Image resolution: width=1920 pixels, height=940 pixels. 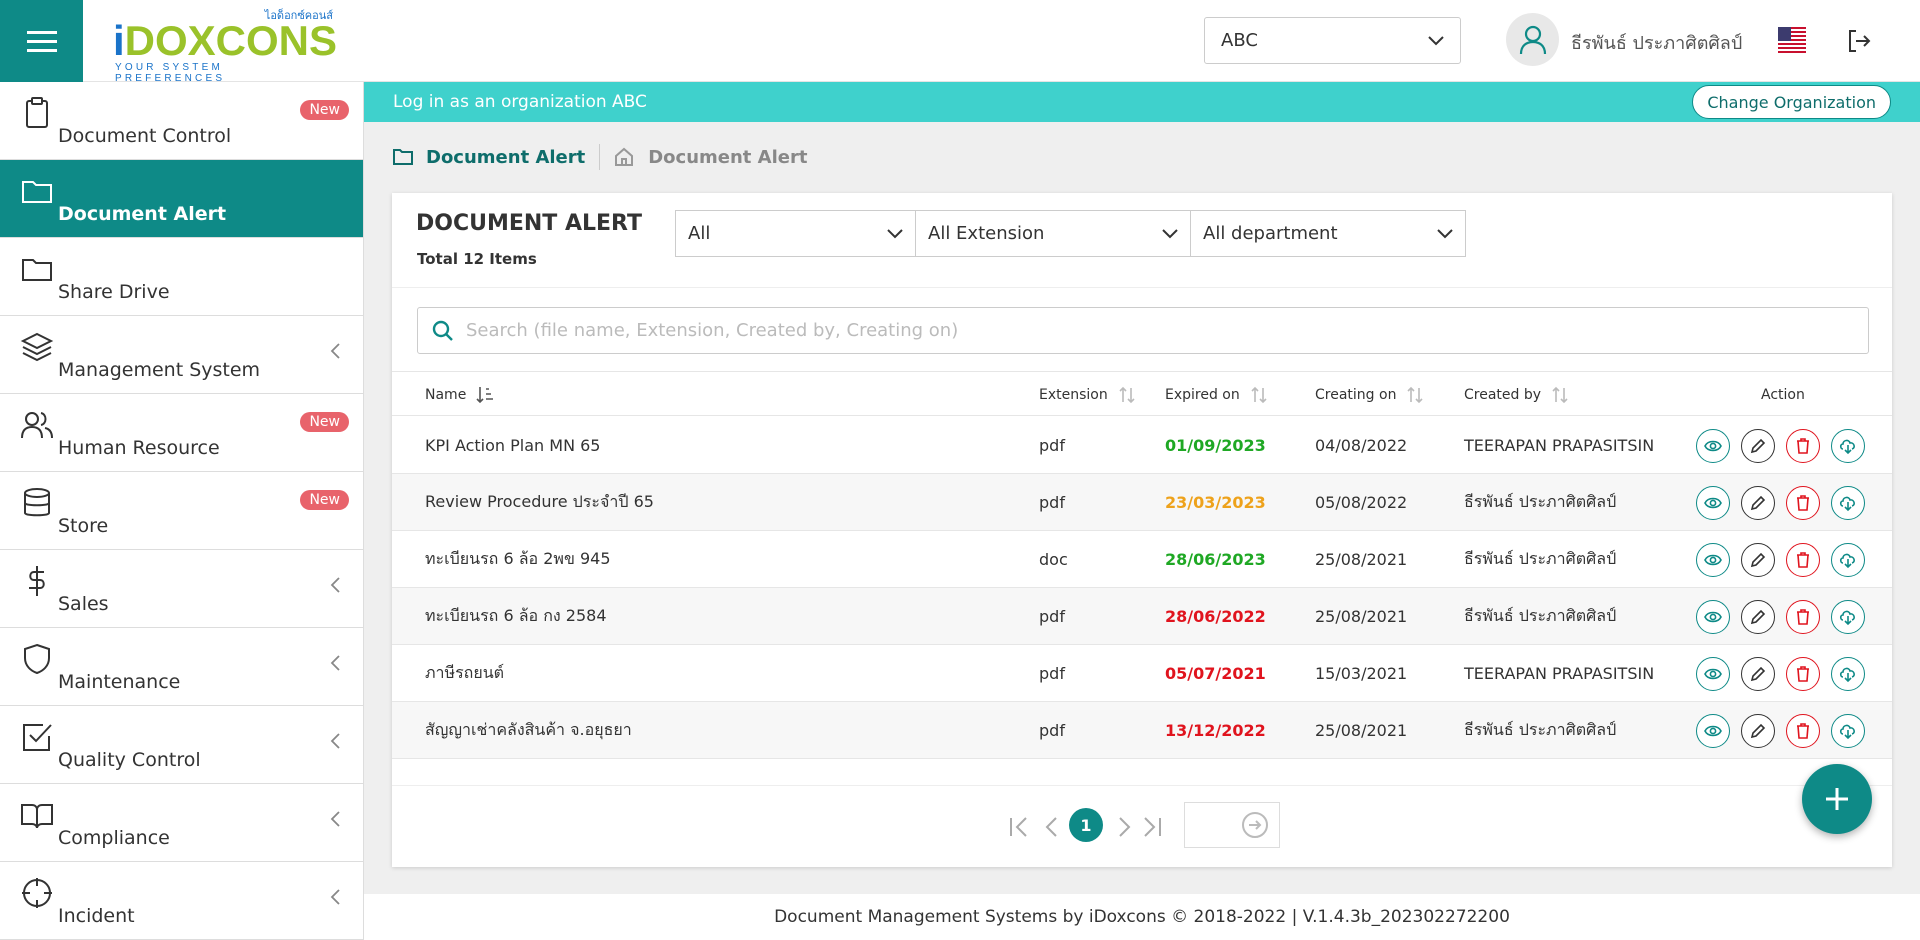 What do you see at coordinates (1216, 394) in the screenshot?
I see `column-header-expired-on: Expired on` at bounding box center [1216, 394].